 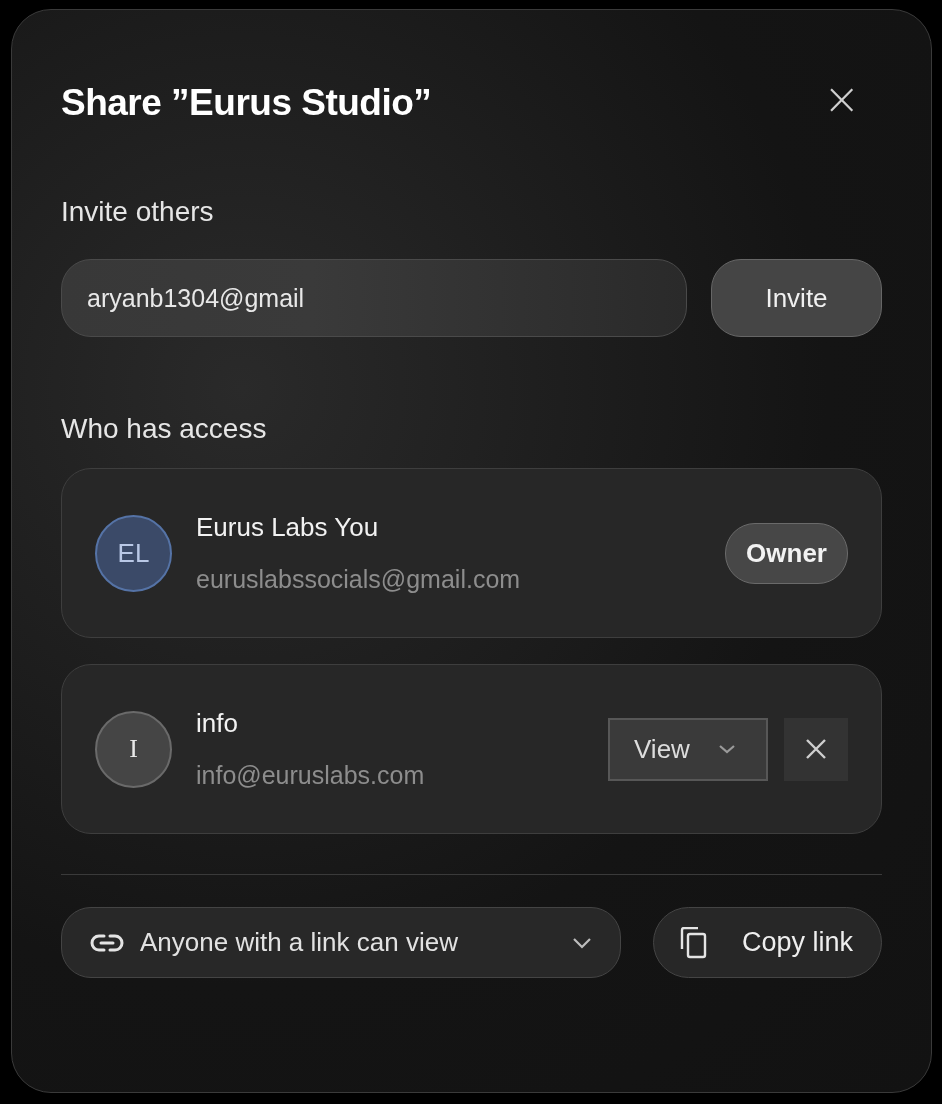 I want to click on invite-button: Invite, so click(x=796, y=298).